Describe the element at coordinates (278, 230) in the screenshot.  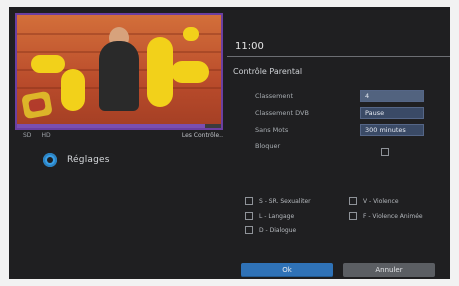
I see `category-label: D - Dialogue` at that location.